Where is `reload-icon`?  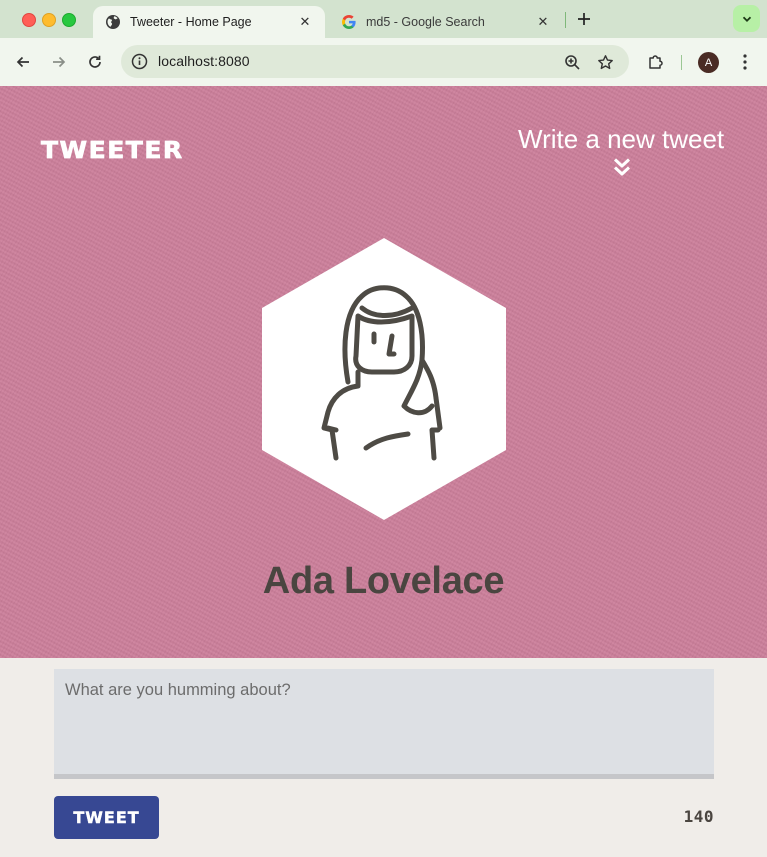
reload-icon is located at coordinates (95, 61).